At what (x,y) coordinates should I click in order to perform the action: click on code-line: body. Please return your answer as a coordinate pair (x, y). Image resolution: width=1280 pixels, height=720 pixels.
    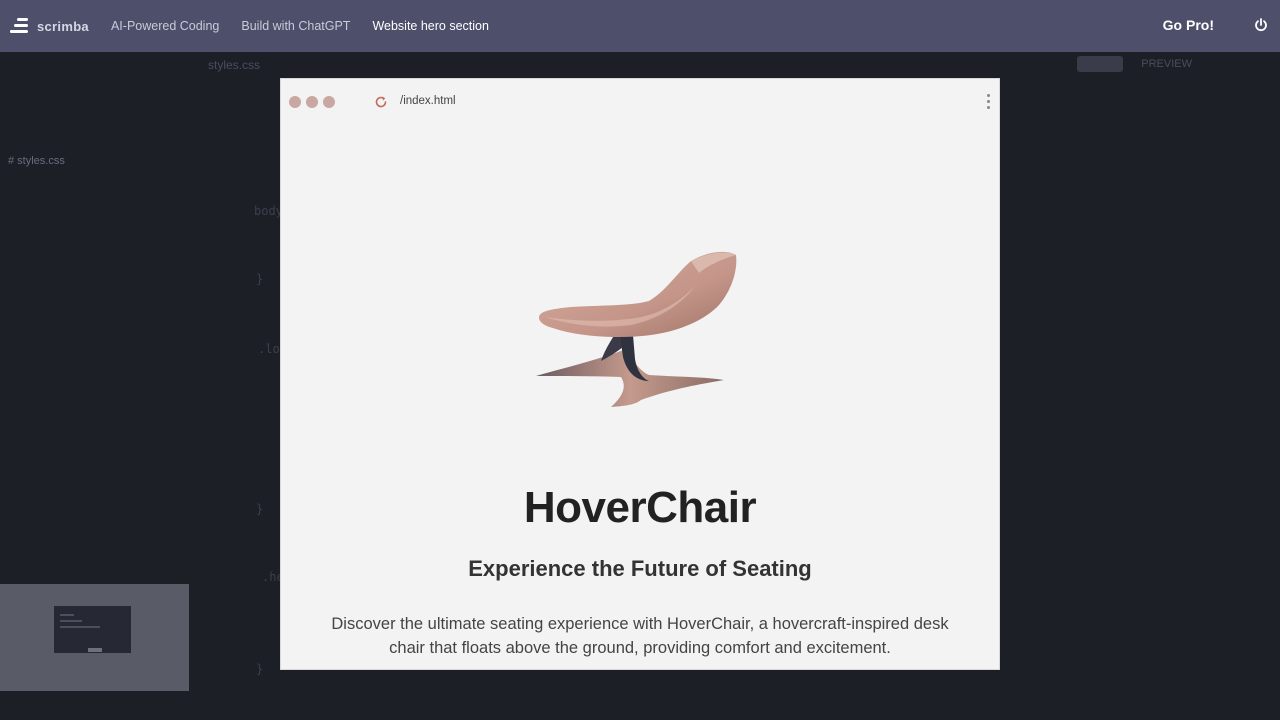
    Looking at the image, I should click on (268, 211).